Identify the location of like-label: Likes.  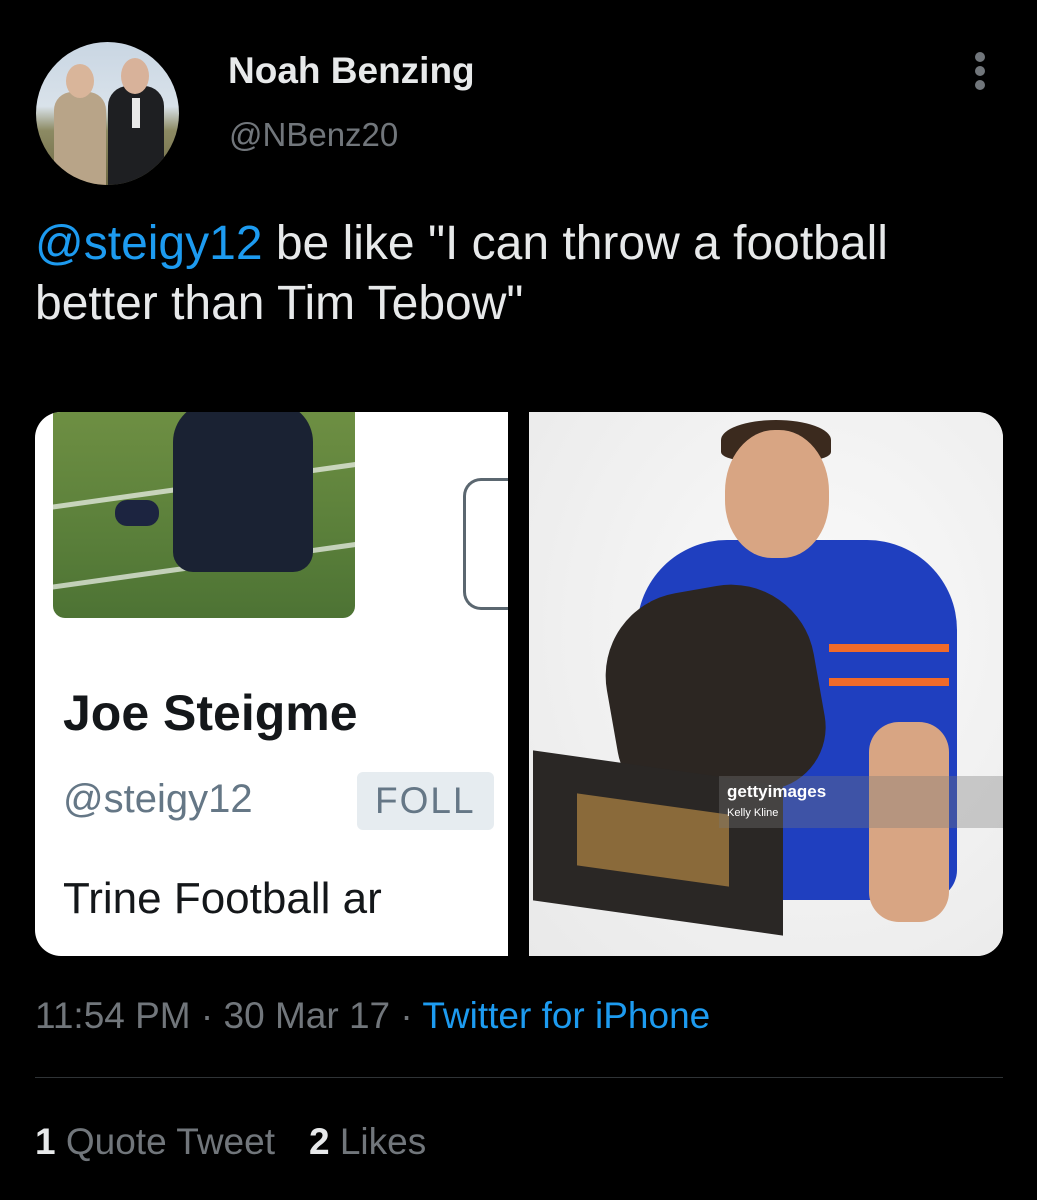
(378, 1141).